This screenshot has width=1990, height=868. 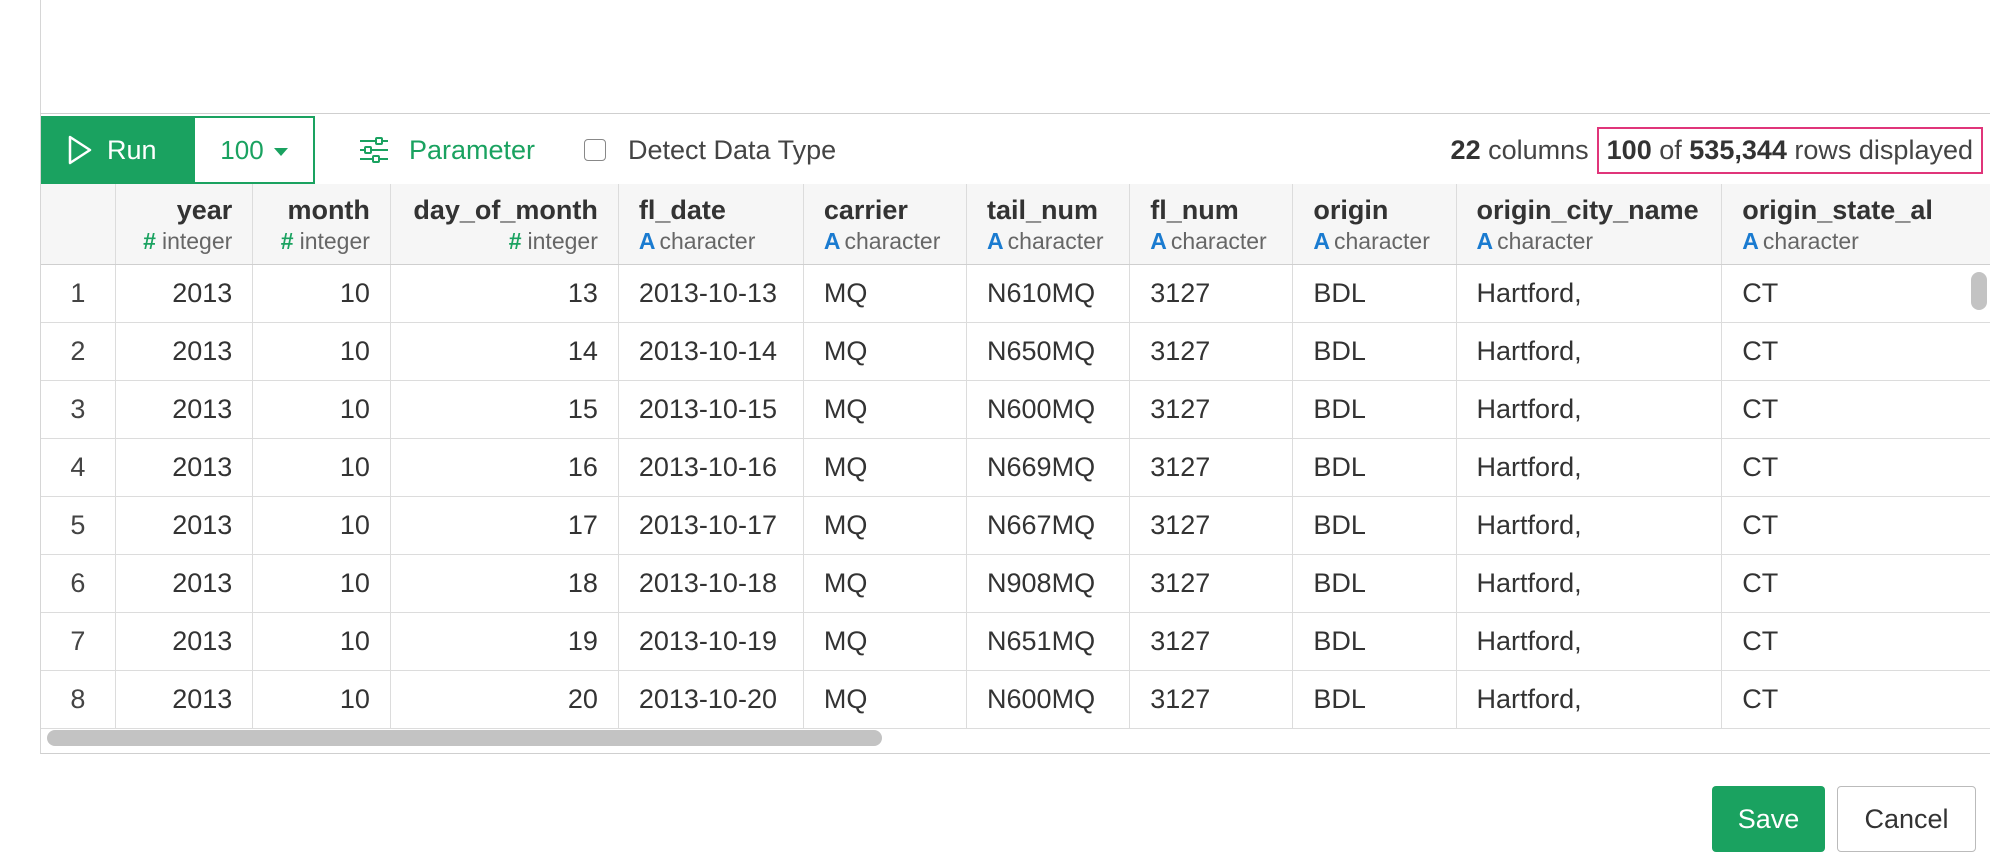 I want to click on run-button: Run, so click(x=117, y=150).